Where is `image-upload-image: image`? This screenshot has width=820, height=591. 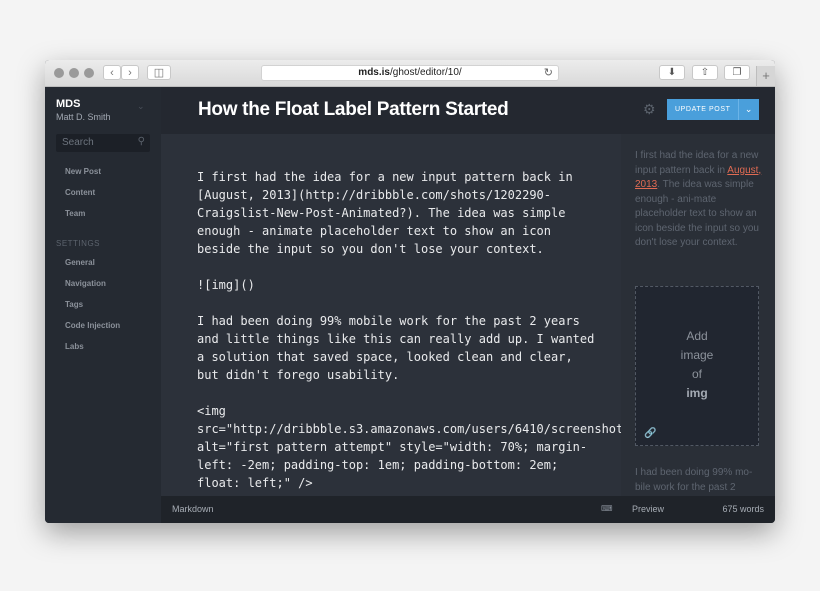 image-upload-image: image is located at coordinates (697, 355).